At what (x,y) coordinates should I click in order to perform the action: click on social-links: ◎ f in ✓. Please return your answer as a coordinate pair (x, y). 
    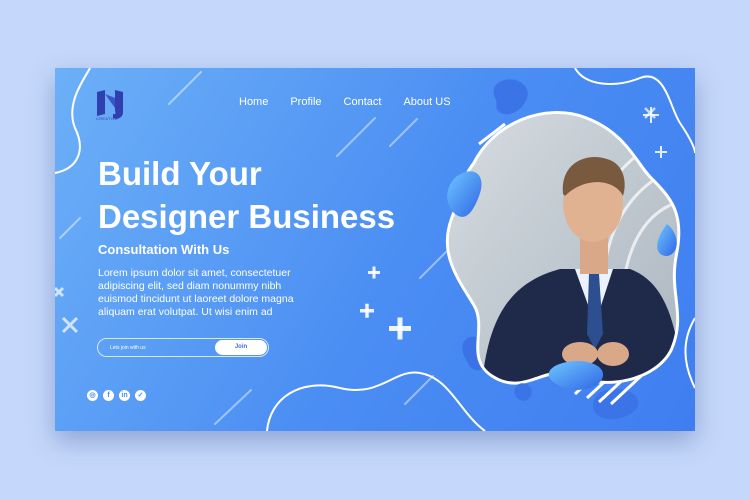
    Looking at the image, I should click on (116, 395).